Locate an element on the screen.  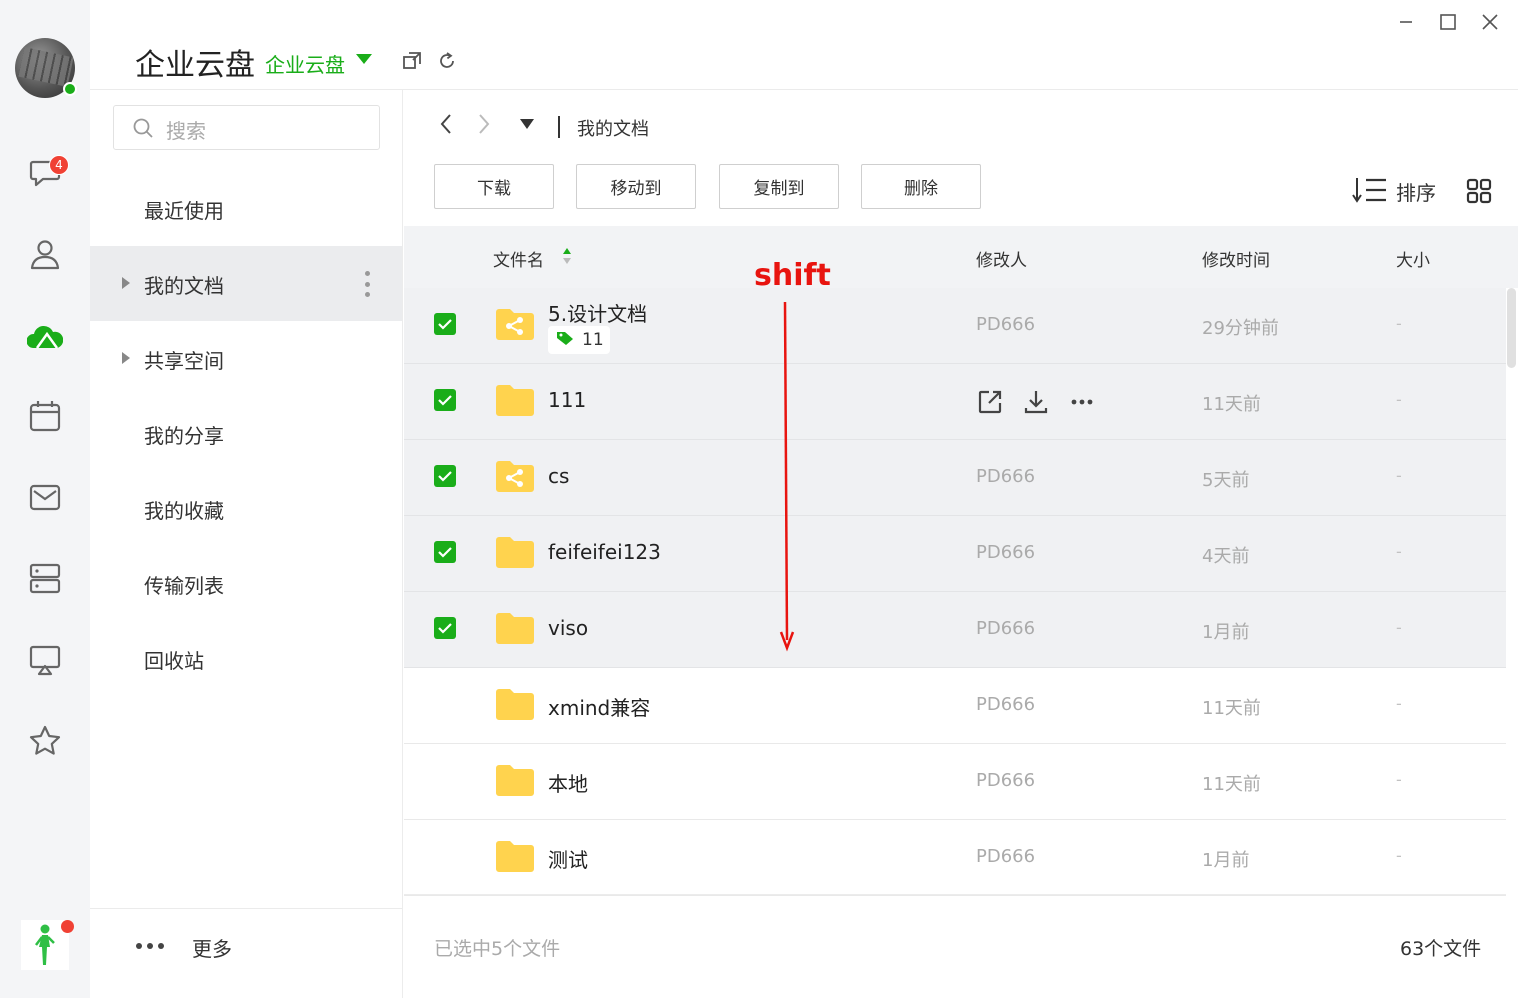
selection-status: 已选中5个文件 is located at coordinates (497, 949).